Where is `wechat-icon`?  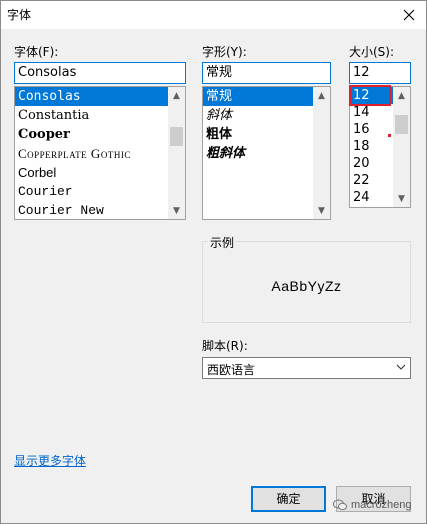
wechat-icon is located at coordinates (340, 505).